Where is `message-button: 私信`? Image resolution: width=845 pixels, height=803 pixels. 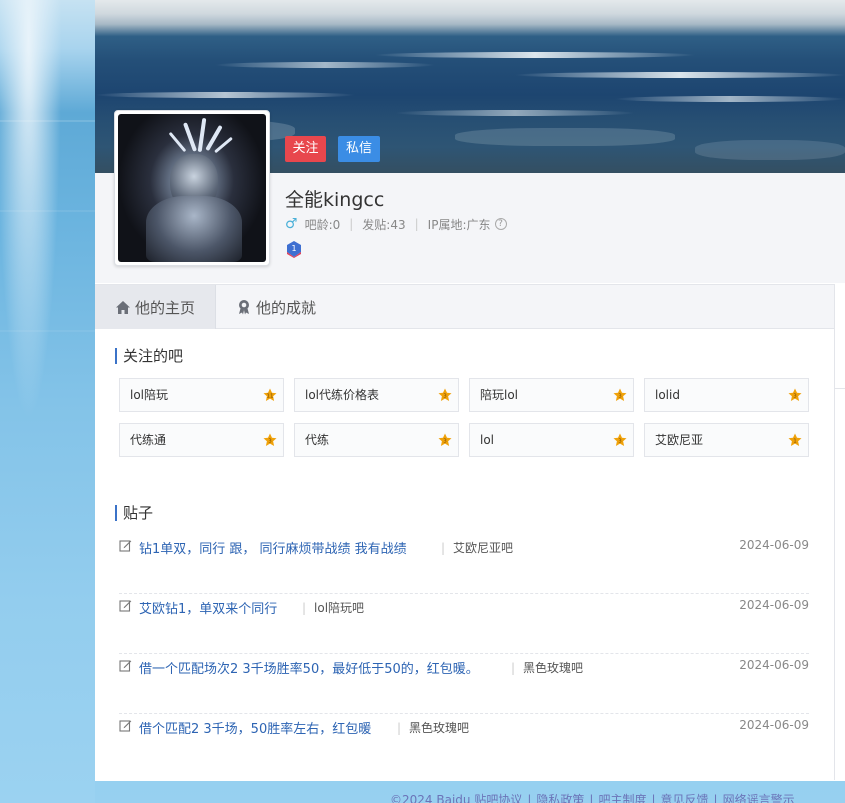 message-button: 私信 is located at coordinates (359, 149).